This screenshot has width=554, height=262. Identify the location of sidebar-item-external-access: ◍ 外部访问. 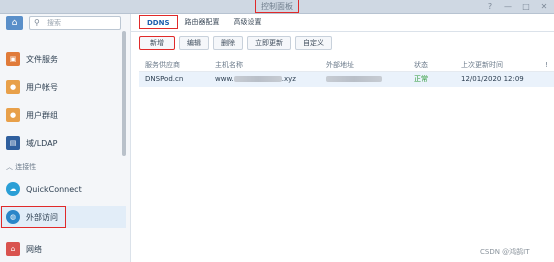
(63, 217).